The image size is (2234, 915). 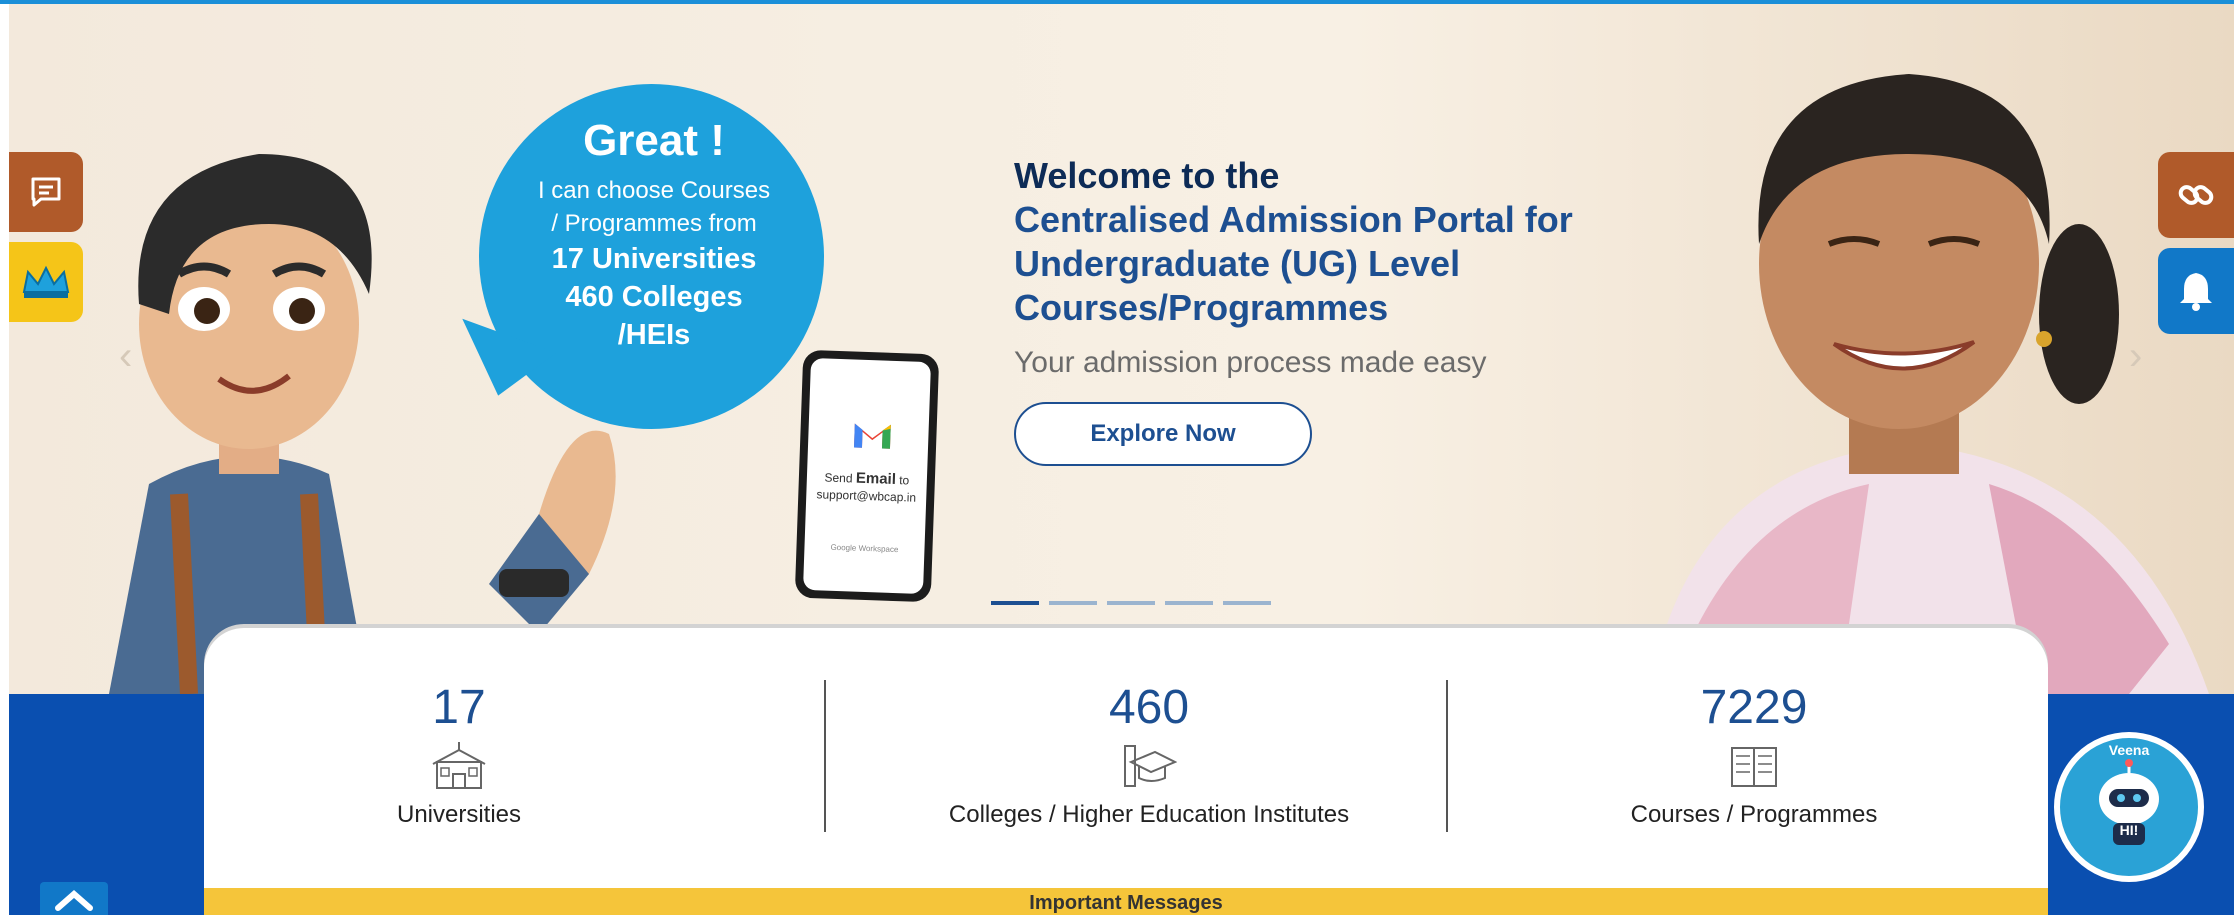 What do you see at coordinates (1754, 767) in the screenshot?
I see `book-icon` at bounding box center [1754, 767].